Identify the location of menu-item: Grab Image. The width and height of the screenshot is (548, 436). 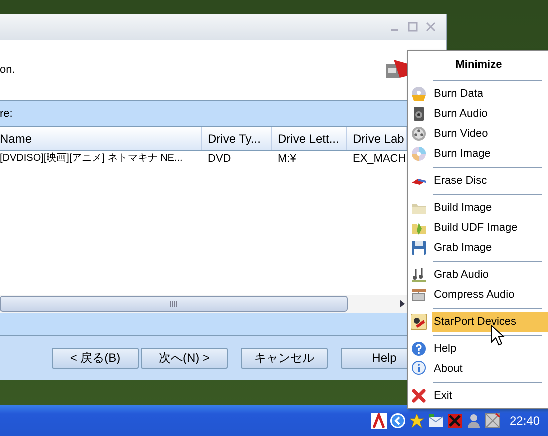
(490, 248).